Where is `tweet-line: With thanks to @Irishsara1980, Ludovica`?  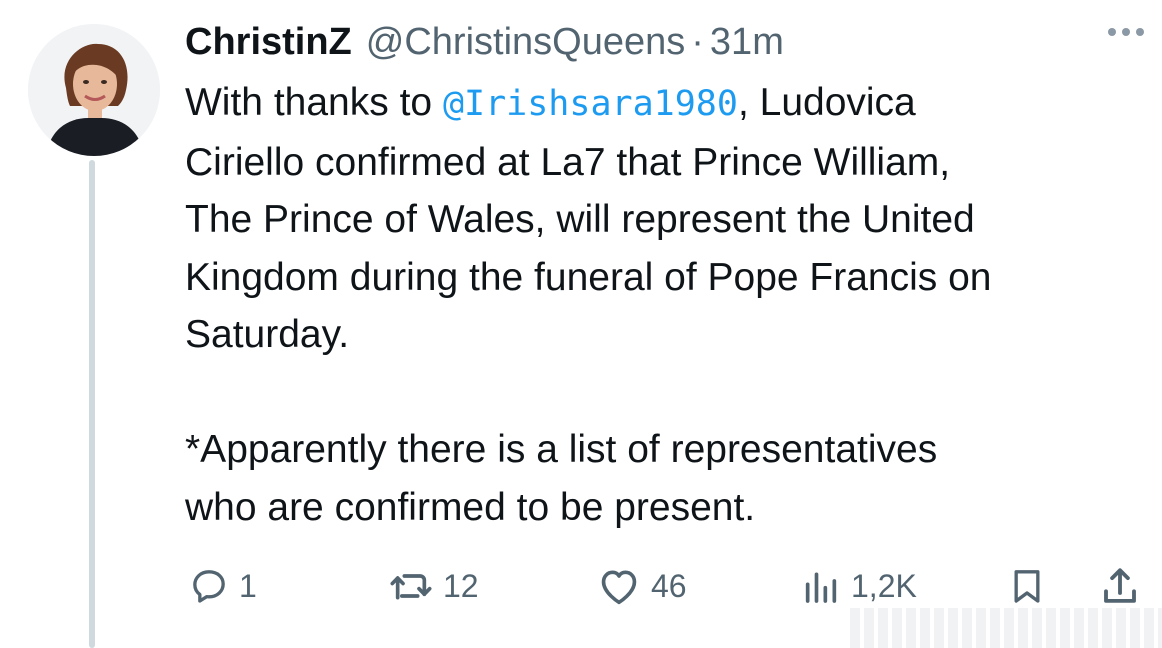 tweet-line: With thanks to @Irishsara1980, Ludovica is located at coordinates (660, 104).